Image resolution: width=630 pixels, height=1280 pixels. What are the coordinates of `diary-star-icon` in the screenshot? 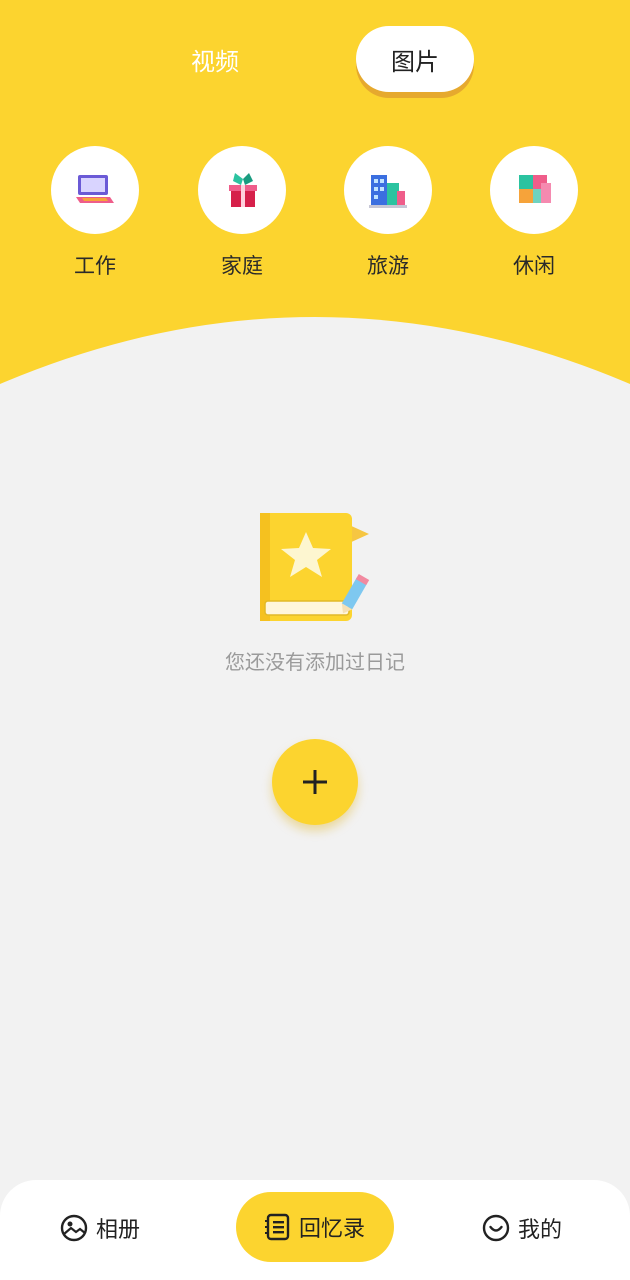 It's located at (315, 569).